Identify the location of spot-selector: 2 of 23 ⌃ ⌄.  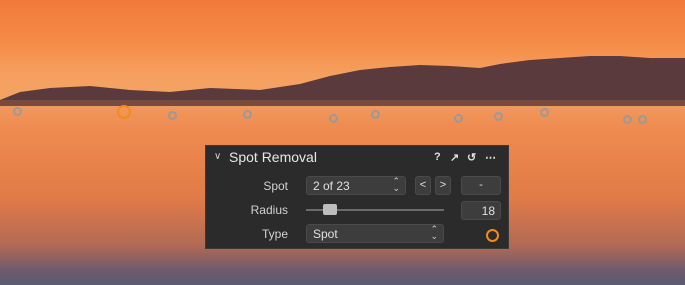
(356, 185).